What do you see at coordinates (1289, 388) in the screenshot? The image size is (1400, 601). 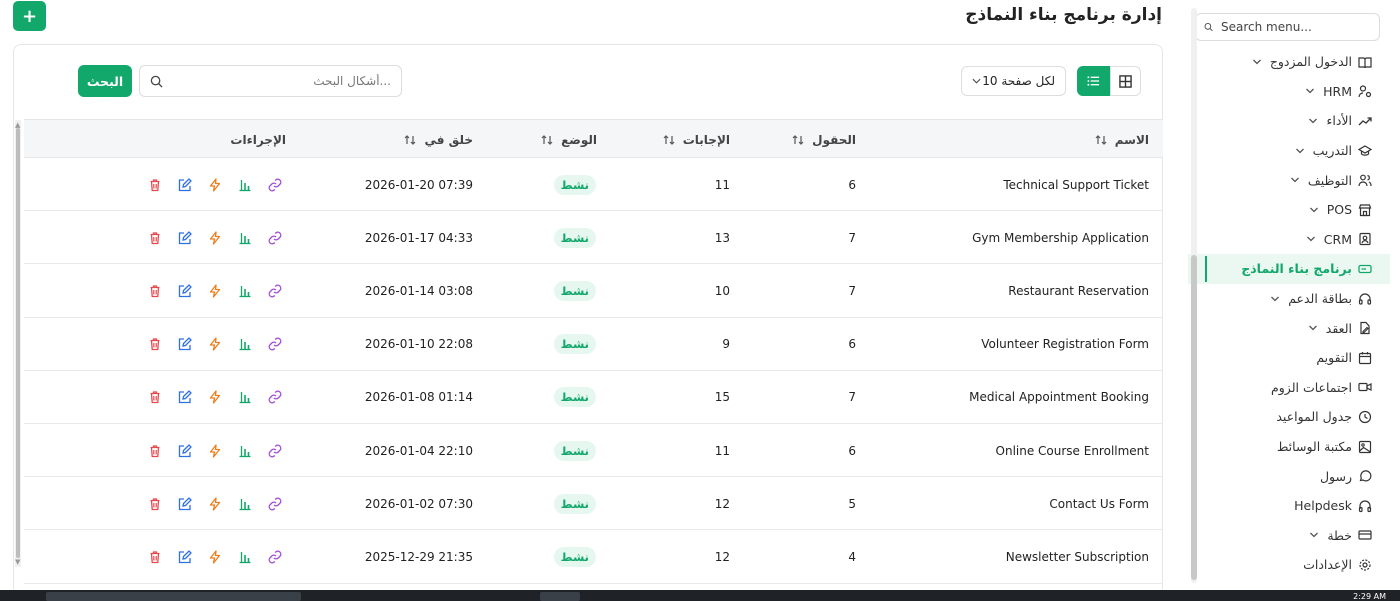 I see `sidebar-item: اجتماعات الزوم` at bounding box center [1289, 388].